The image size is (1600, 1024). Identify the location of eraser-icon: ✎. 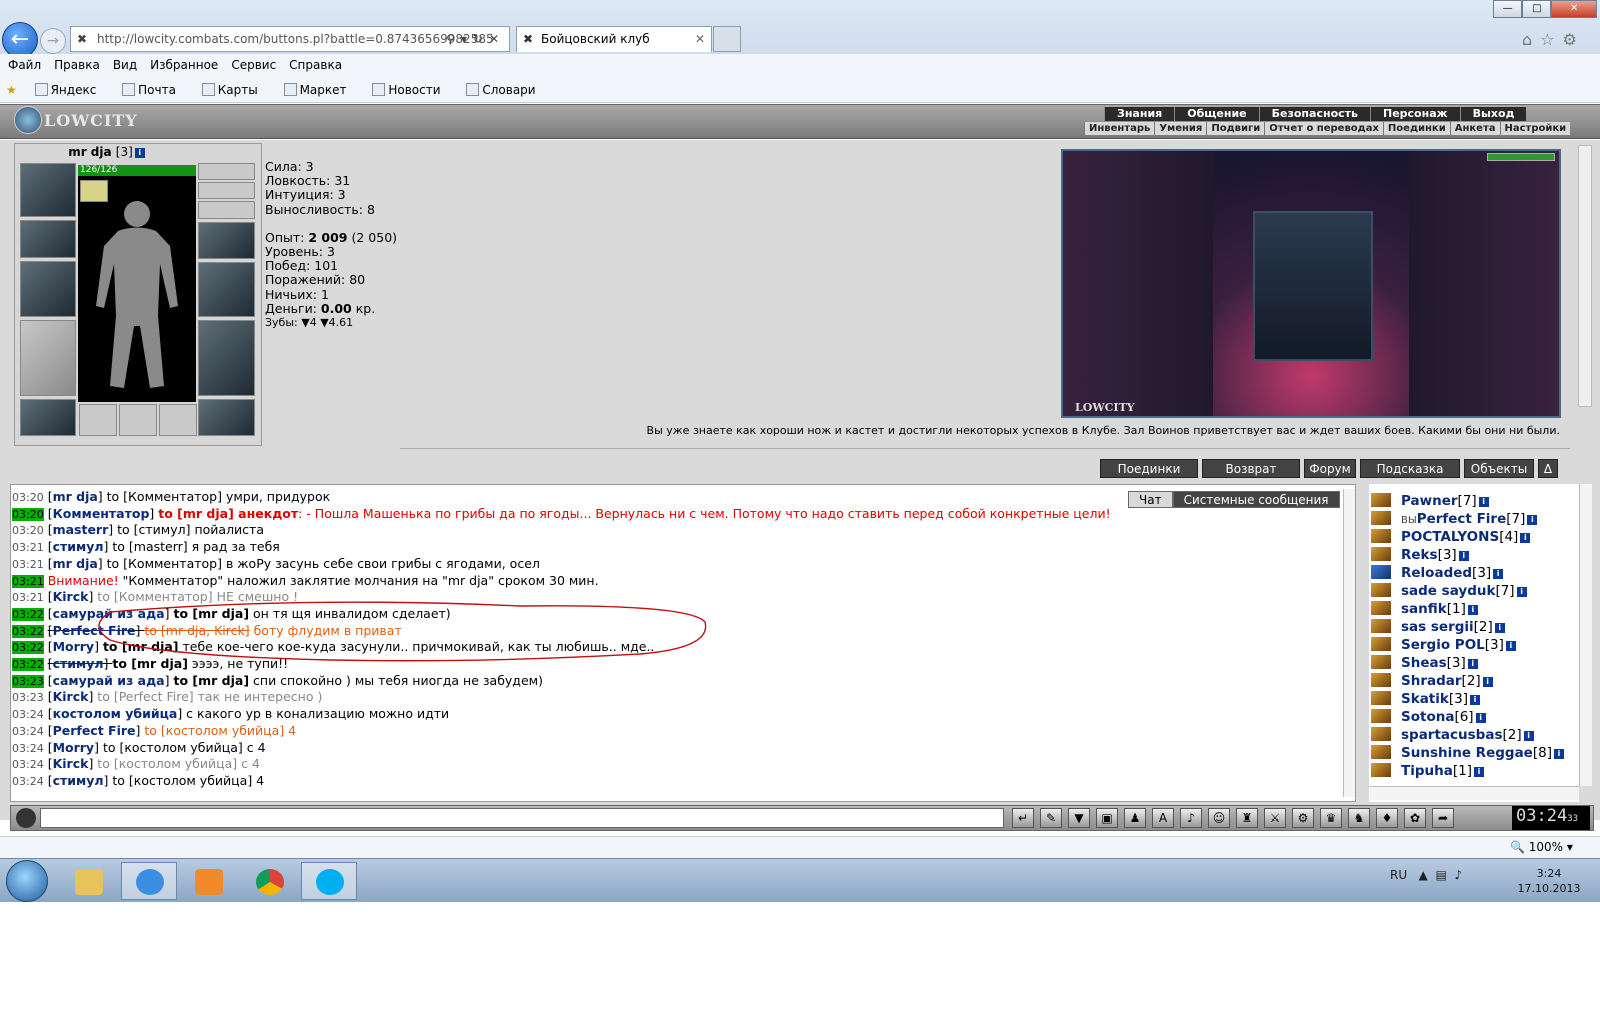
(1051, 818).